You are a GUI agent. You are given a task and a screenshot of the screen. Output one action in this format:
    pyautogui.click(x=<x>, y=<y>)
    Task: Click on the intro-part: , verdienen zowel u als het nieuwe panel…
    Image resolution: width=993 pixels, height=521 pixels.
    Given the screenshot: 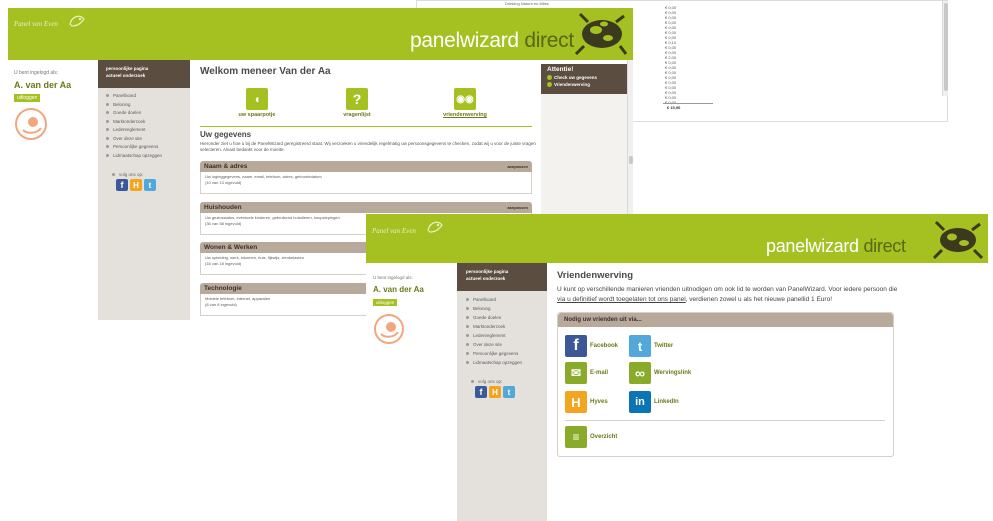 What is the action you would take?
    pyautogui.click(x=758, y=299)
    